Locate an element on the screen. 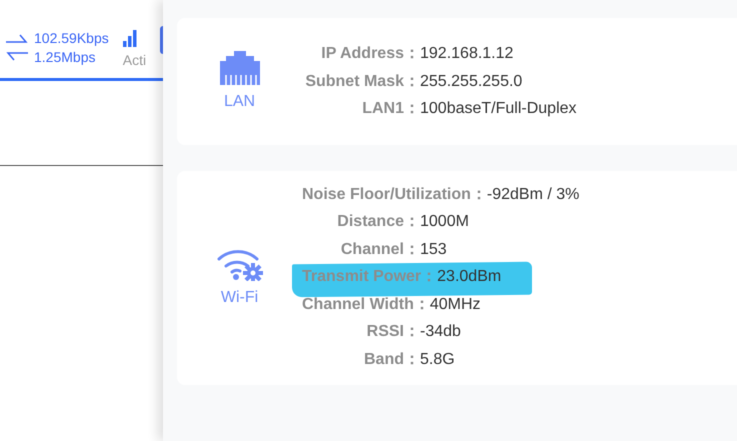  field-value: 192.168.1.12 is located at coordinates (467, 54).